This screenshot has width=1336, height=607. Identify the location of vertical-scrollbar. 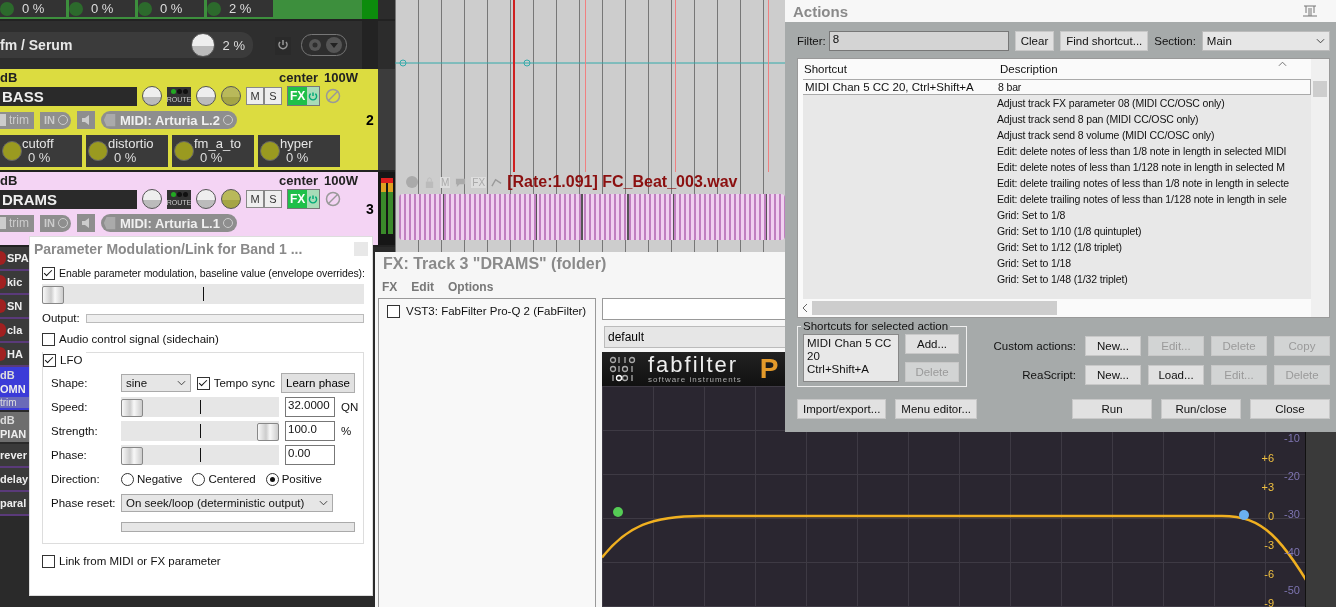
(1320, 188).